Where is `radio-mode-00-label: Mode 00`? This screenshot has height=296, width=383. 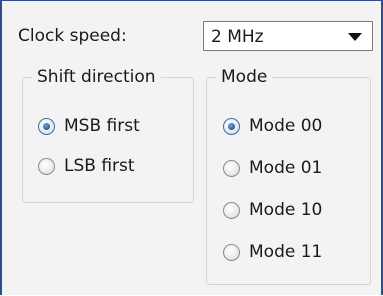
radio-mode-00-label: Mode 00 is located at coordinates (286, 126).